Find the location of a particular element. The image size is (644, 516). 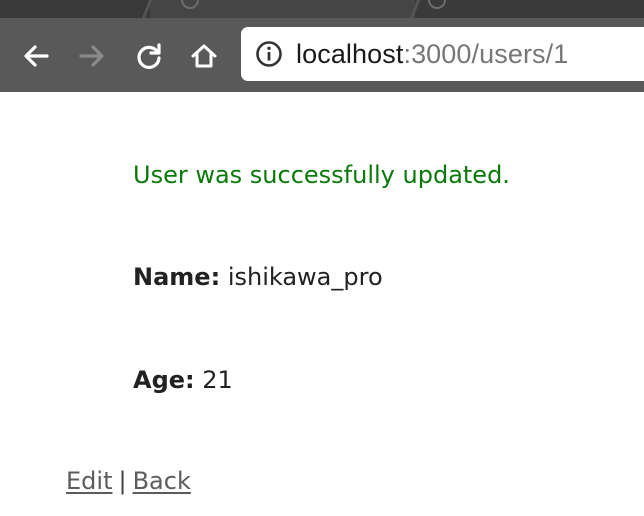

arrow-right-icon is located at coordinates (91, 56).